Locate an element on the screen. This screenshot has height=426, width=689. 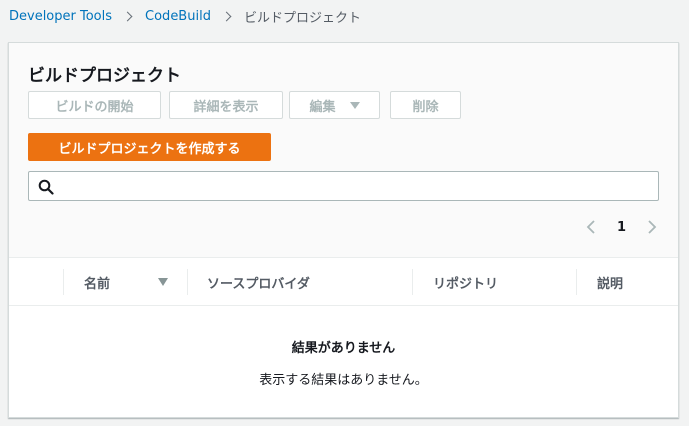
breadcrumb-codebuild: CodeBuild is located at coordinates (178, 16).